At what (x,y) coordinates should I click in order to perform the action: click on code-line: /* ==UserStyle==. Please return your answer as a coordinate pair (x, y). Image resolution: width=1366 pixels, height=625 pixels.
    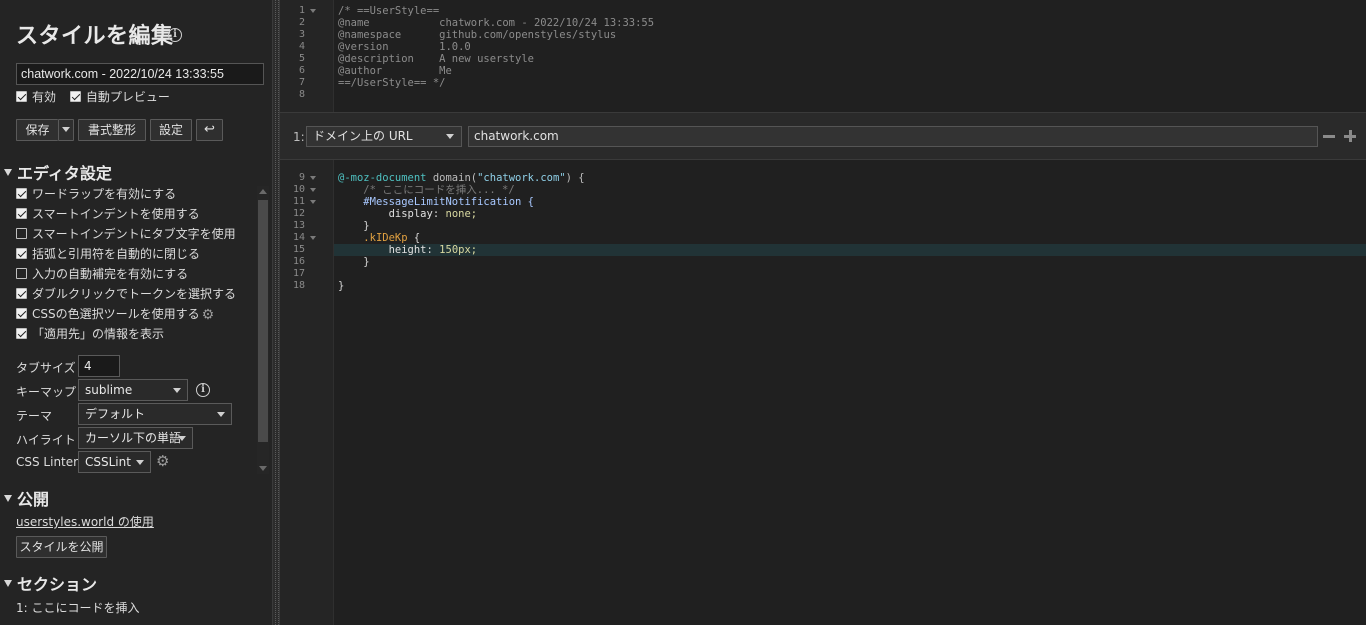
    Looking at the image, I should click on (389, 11).